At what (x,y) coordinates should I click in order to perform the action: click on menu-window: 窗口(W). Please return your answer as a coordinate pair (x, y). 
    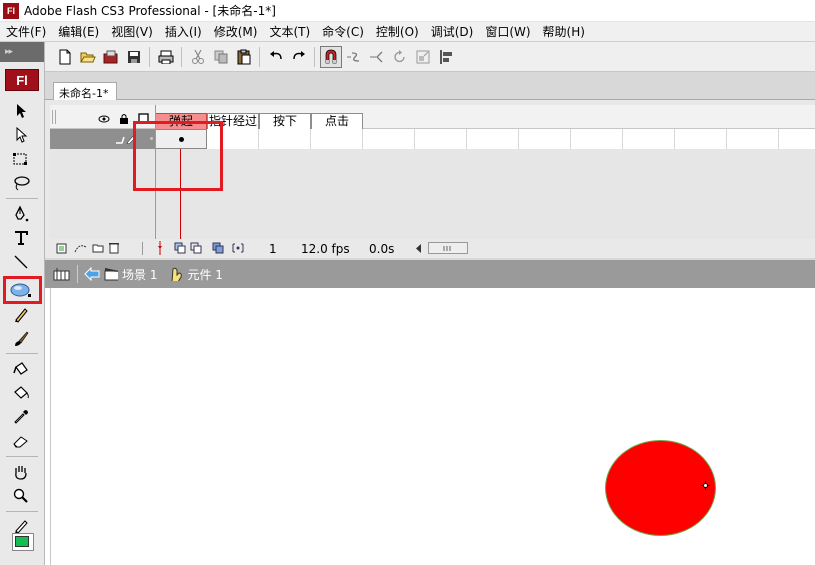
    Looking at the image, I should click on (507, 31).